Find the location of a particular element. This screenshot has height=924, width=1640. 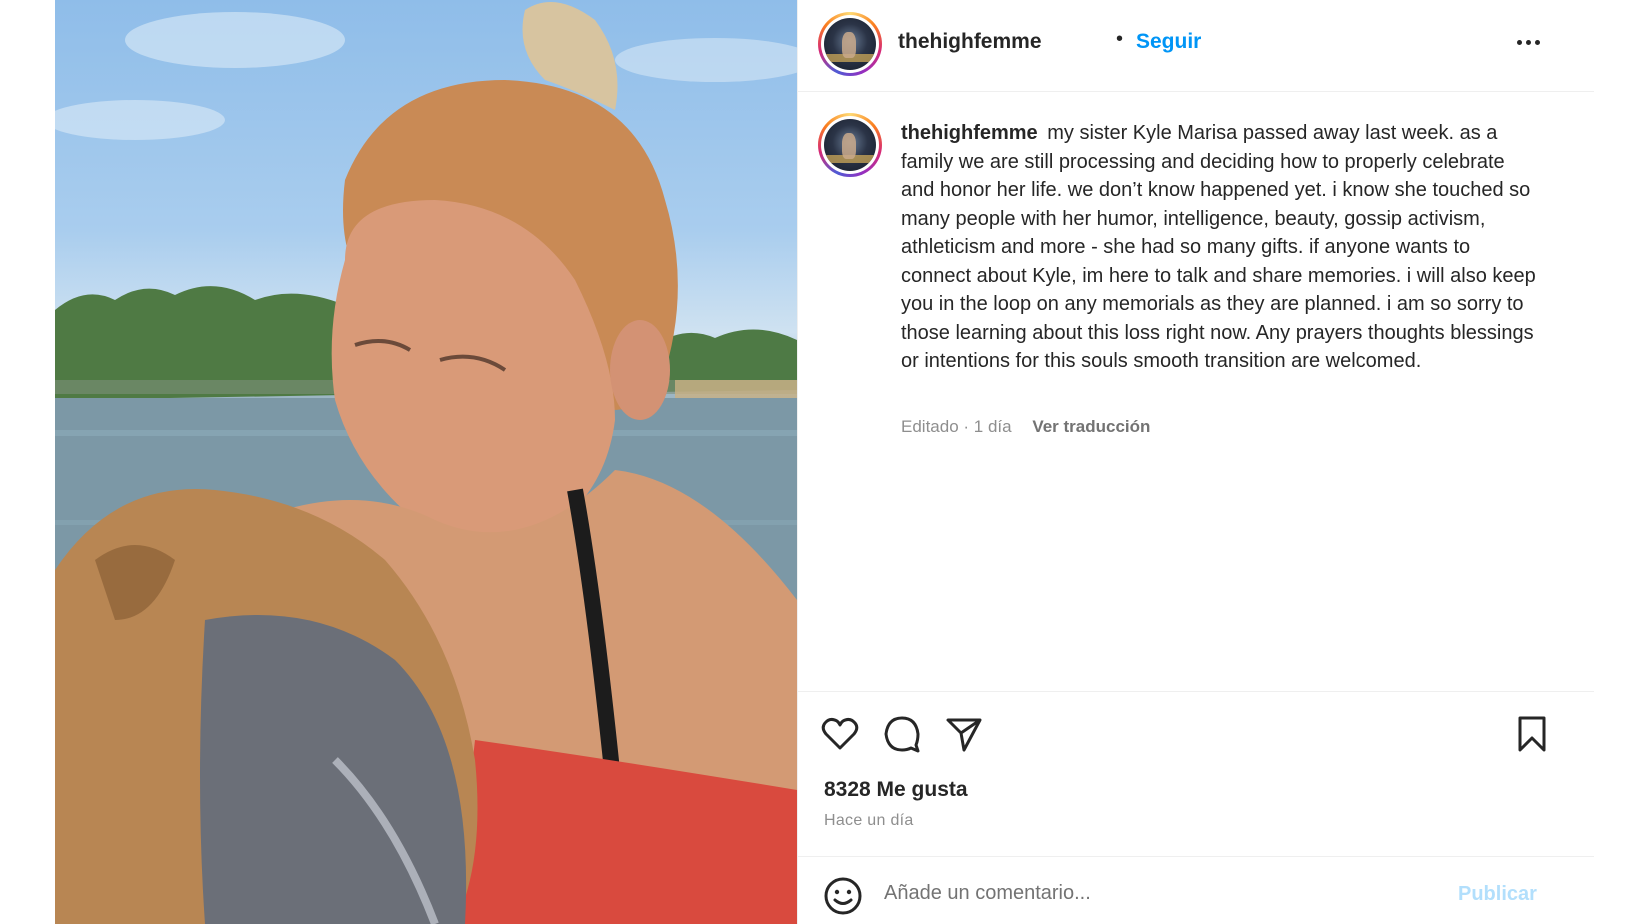

emoji-icon is located at coordinates (843, 896).